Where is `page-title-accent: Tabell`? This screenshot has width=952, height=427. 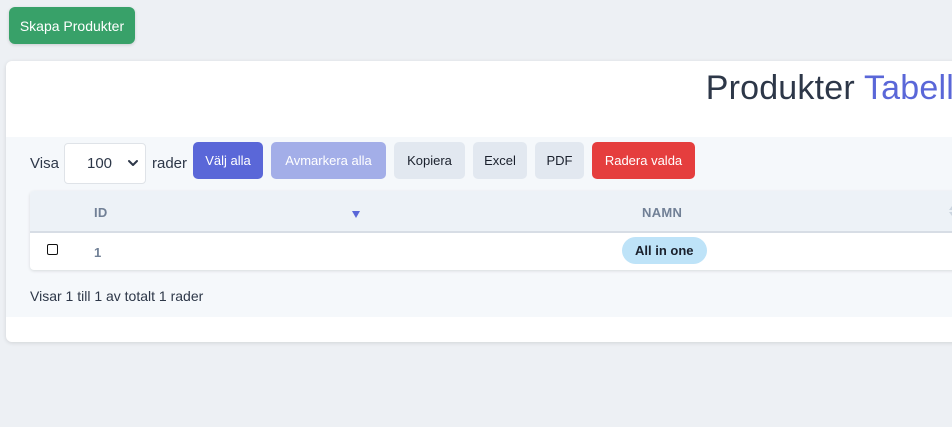 page-title-accent: Tabell is located at coordinates (907, 88).